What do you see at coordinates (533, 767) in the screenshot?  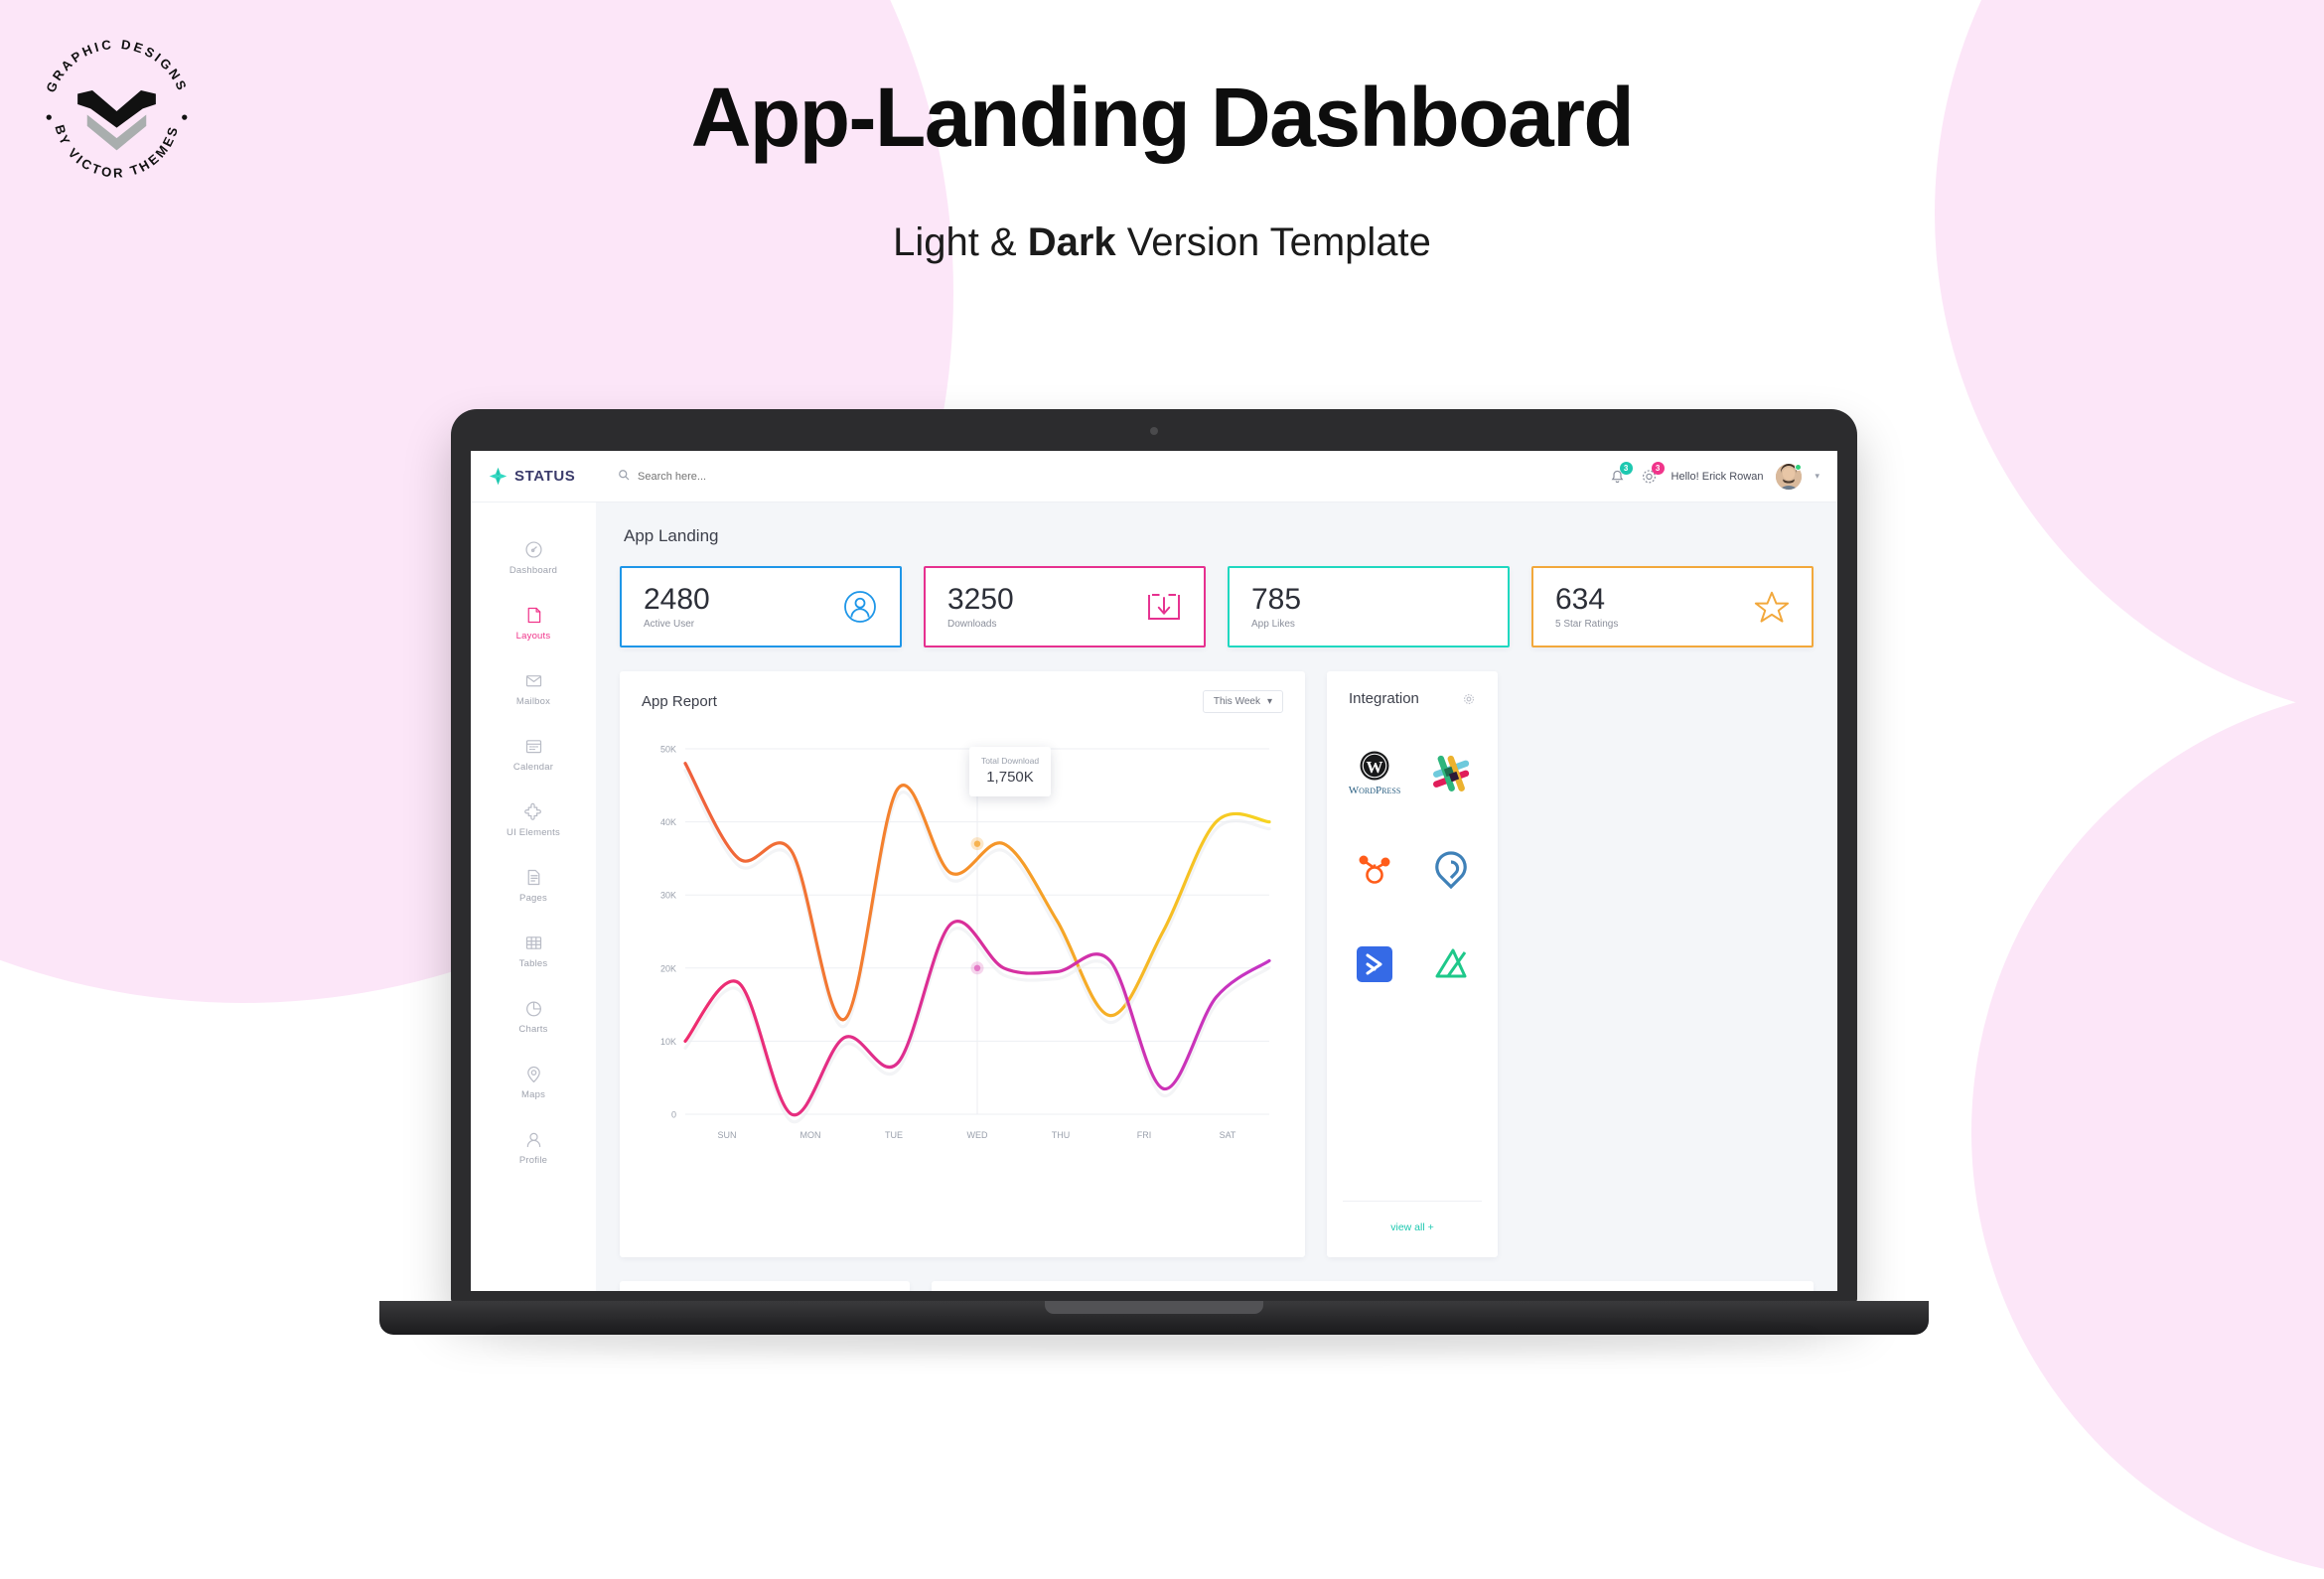 I see `sidebar-item-label: Calendar` at bounding box center [533, 767].